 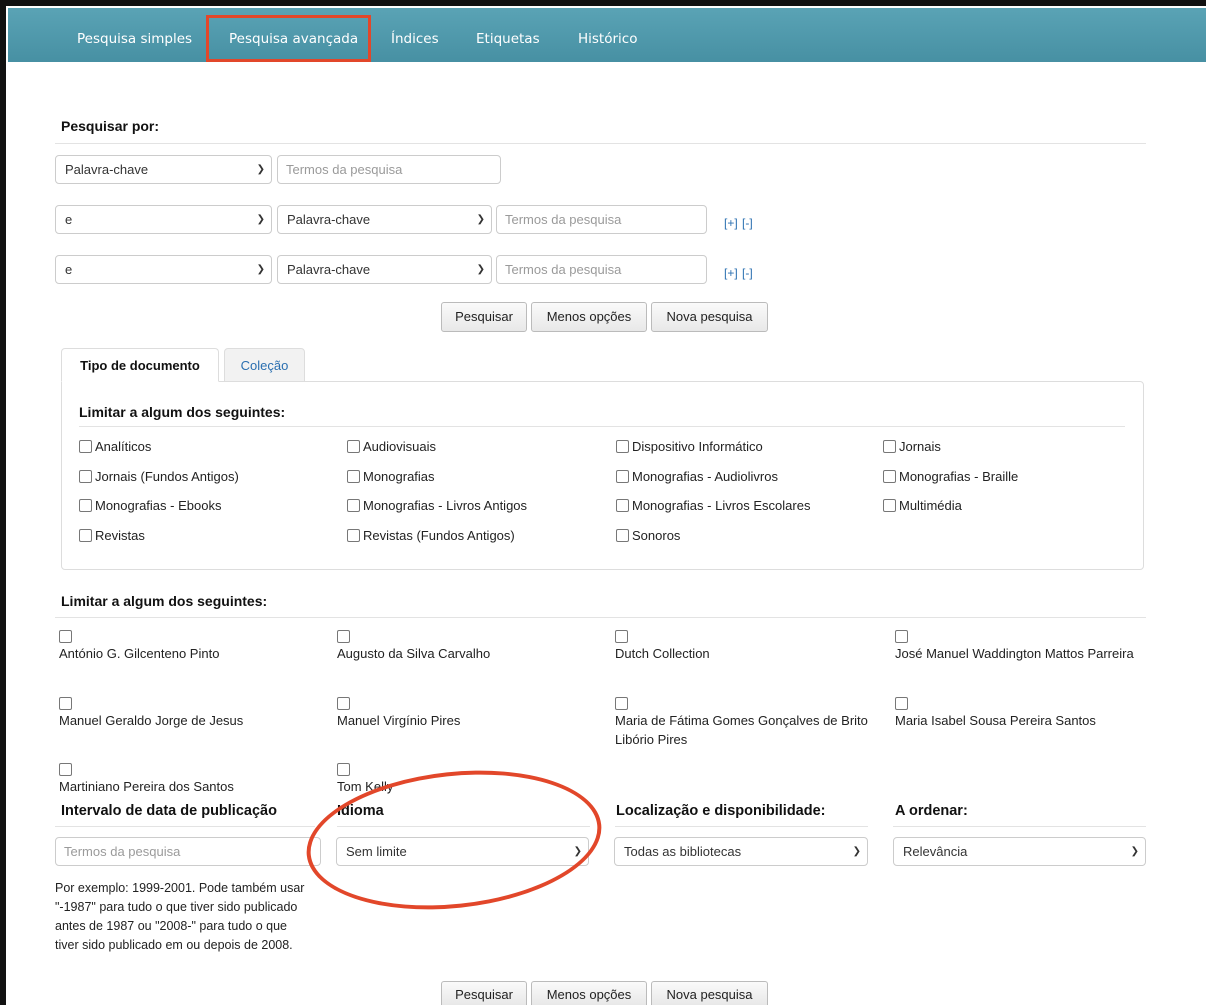 I want to click on doctype-checkbox: Audiovisuais, so click(x=391, y=446).